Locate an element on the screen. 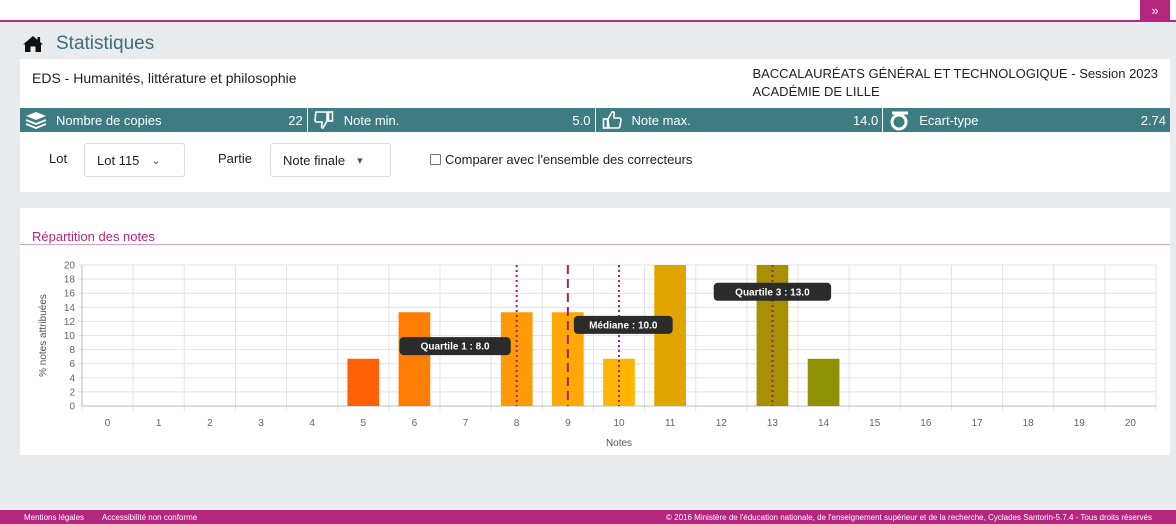 The image size is (1176, 524). annotation-label: Quartile 3 : 13.0 is located at coordinates (772, 291).